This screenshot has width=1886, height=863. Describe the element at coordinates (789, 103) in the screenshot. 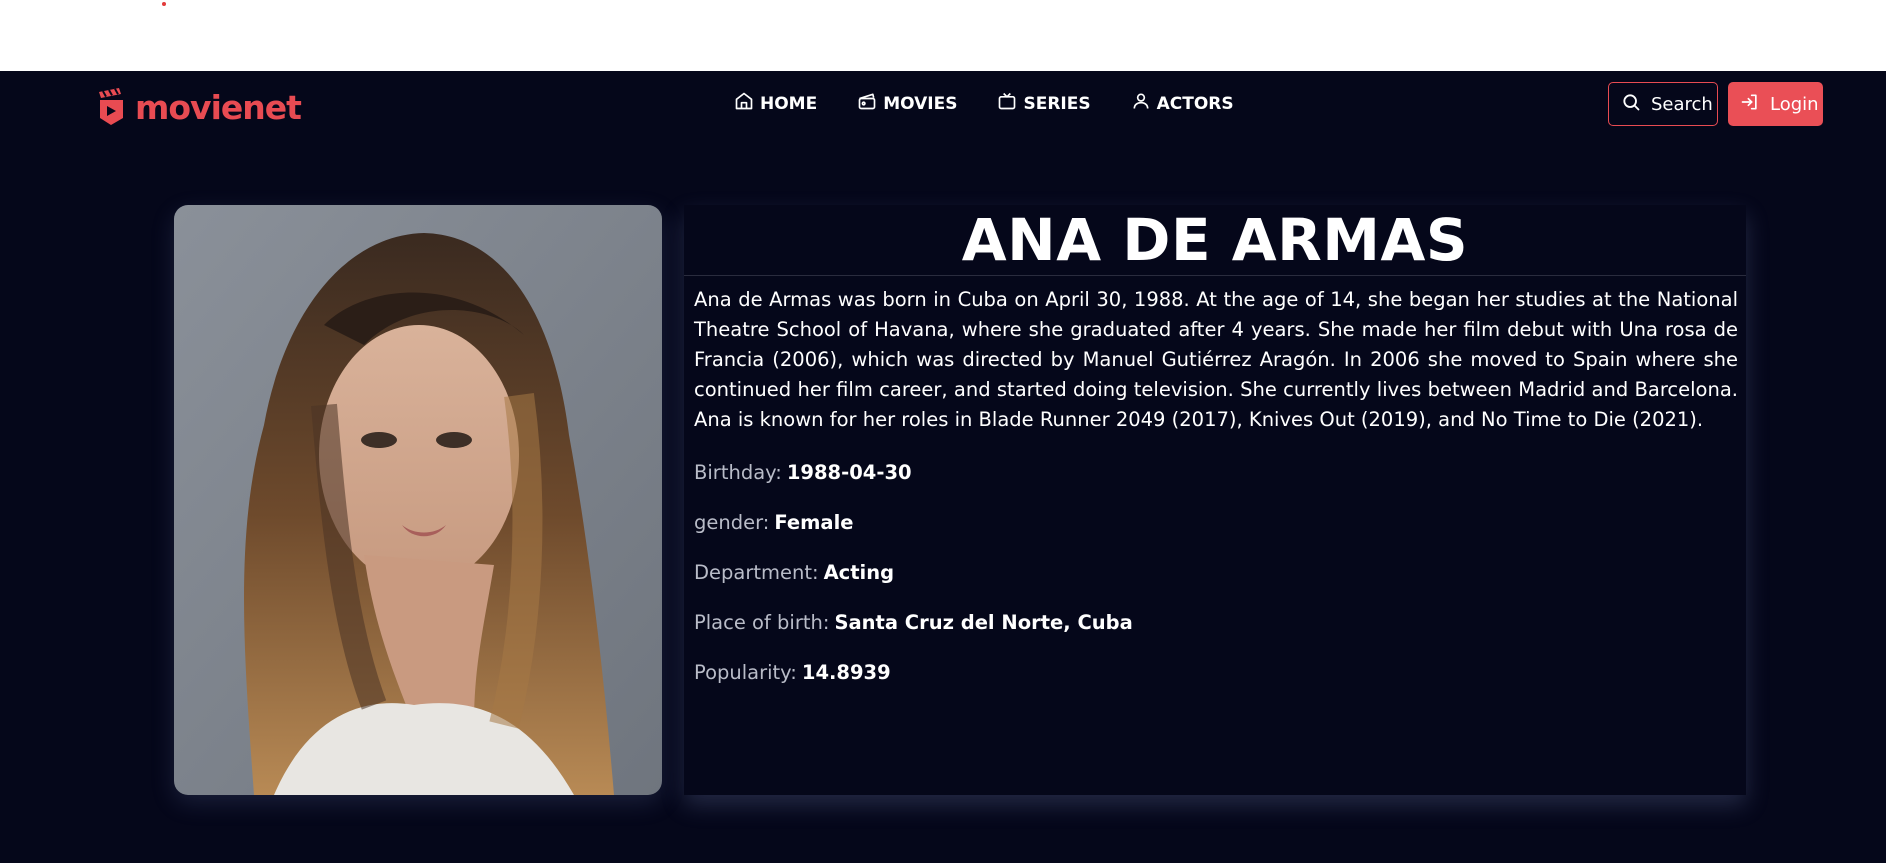

I see `nav-home-label: HOME` at that location.